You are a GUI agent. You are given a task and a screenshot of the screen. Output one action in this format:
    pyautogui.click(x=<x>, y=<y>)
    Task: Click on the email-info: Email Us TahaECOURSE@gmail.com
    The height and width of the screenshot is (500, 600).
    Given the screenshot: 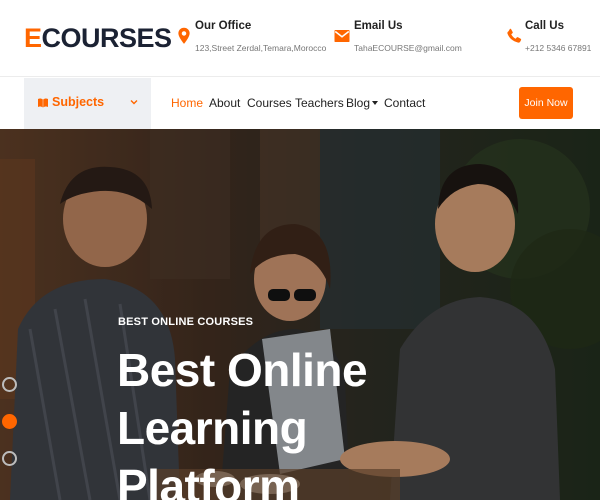 What is the action you would take?
    pyautogui.click(x=398, y=38)
    